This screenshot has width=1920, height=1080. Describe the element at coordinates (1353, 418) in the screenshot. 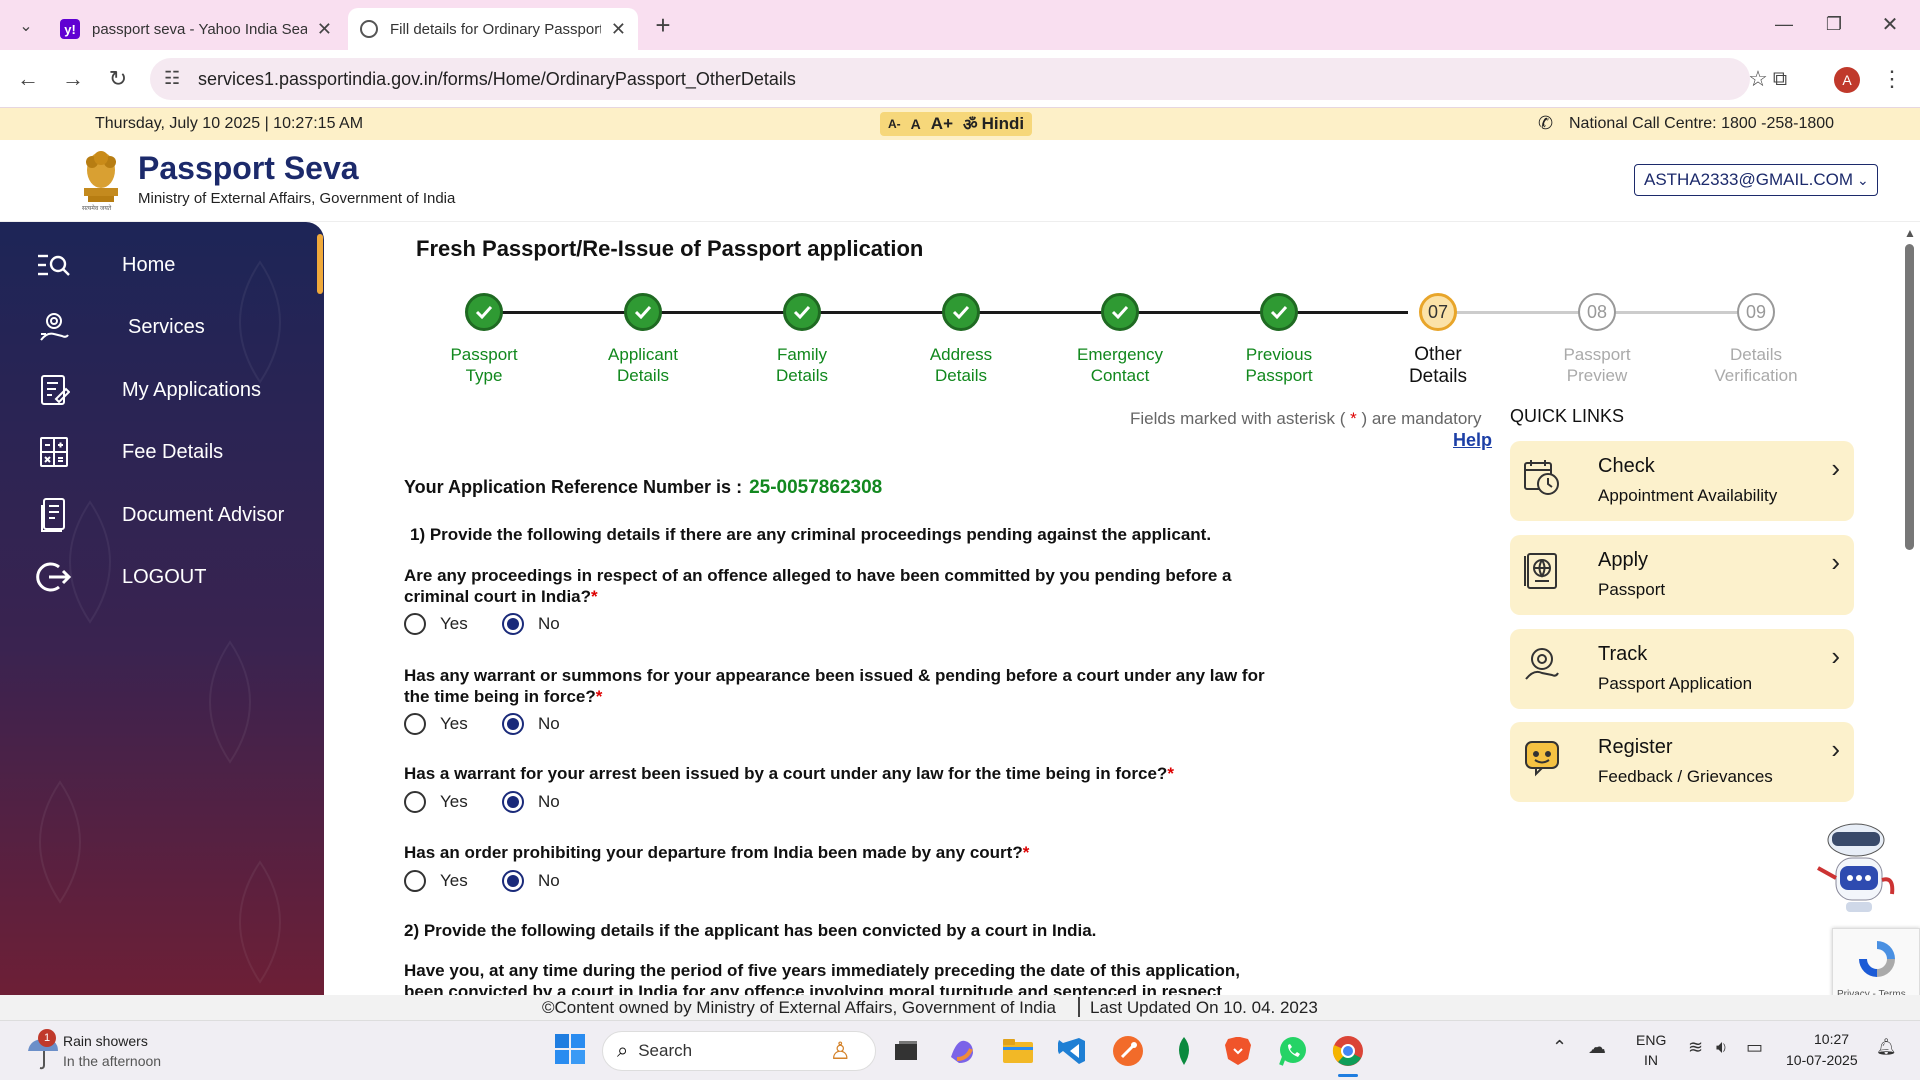

I see `mandatory-star: *` at that location.